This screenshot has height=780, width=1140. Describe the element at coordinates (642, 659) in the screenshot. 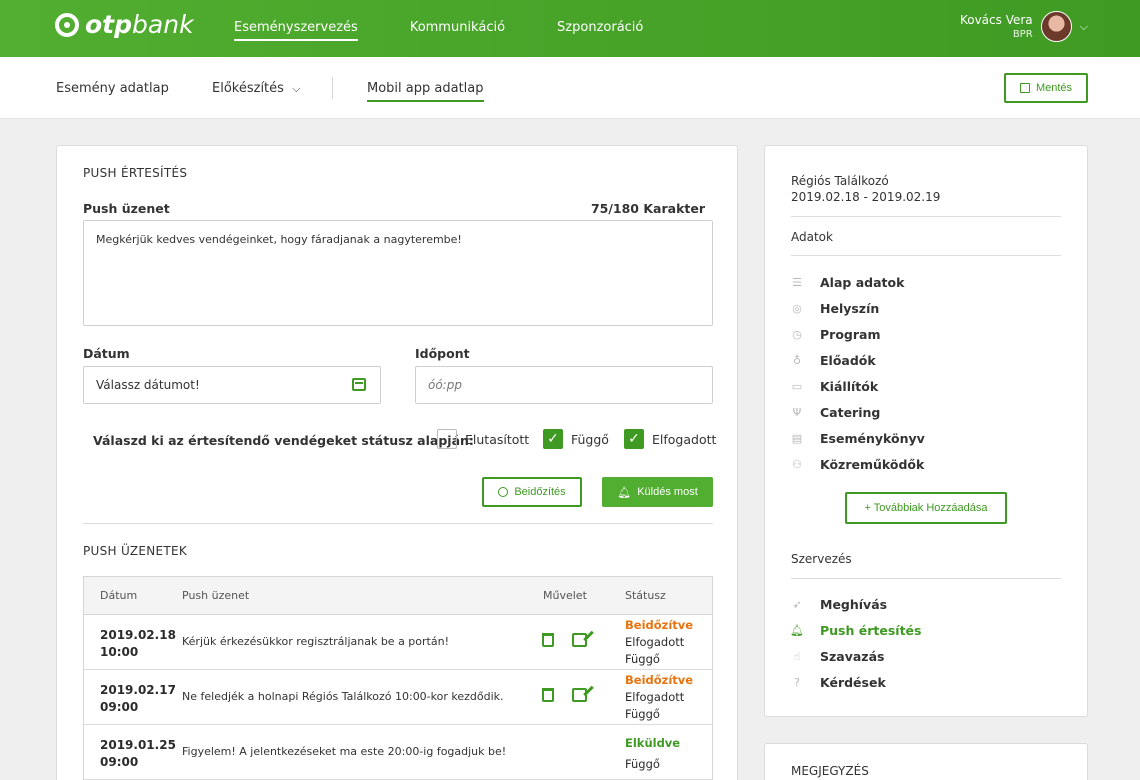

I see `row-group: Függő` at that location.